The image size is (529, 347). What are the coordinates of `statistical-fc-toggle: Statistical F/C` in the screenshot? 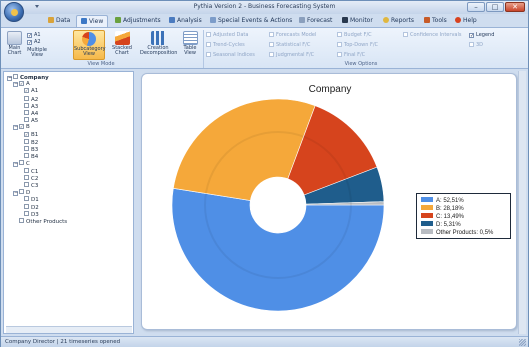 It's located at (289, 45).